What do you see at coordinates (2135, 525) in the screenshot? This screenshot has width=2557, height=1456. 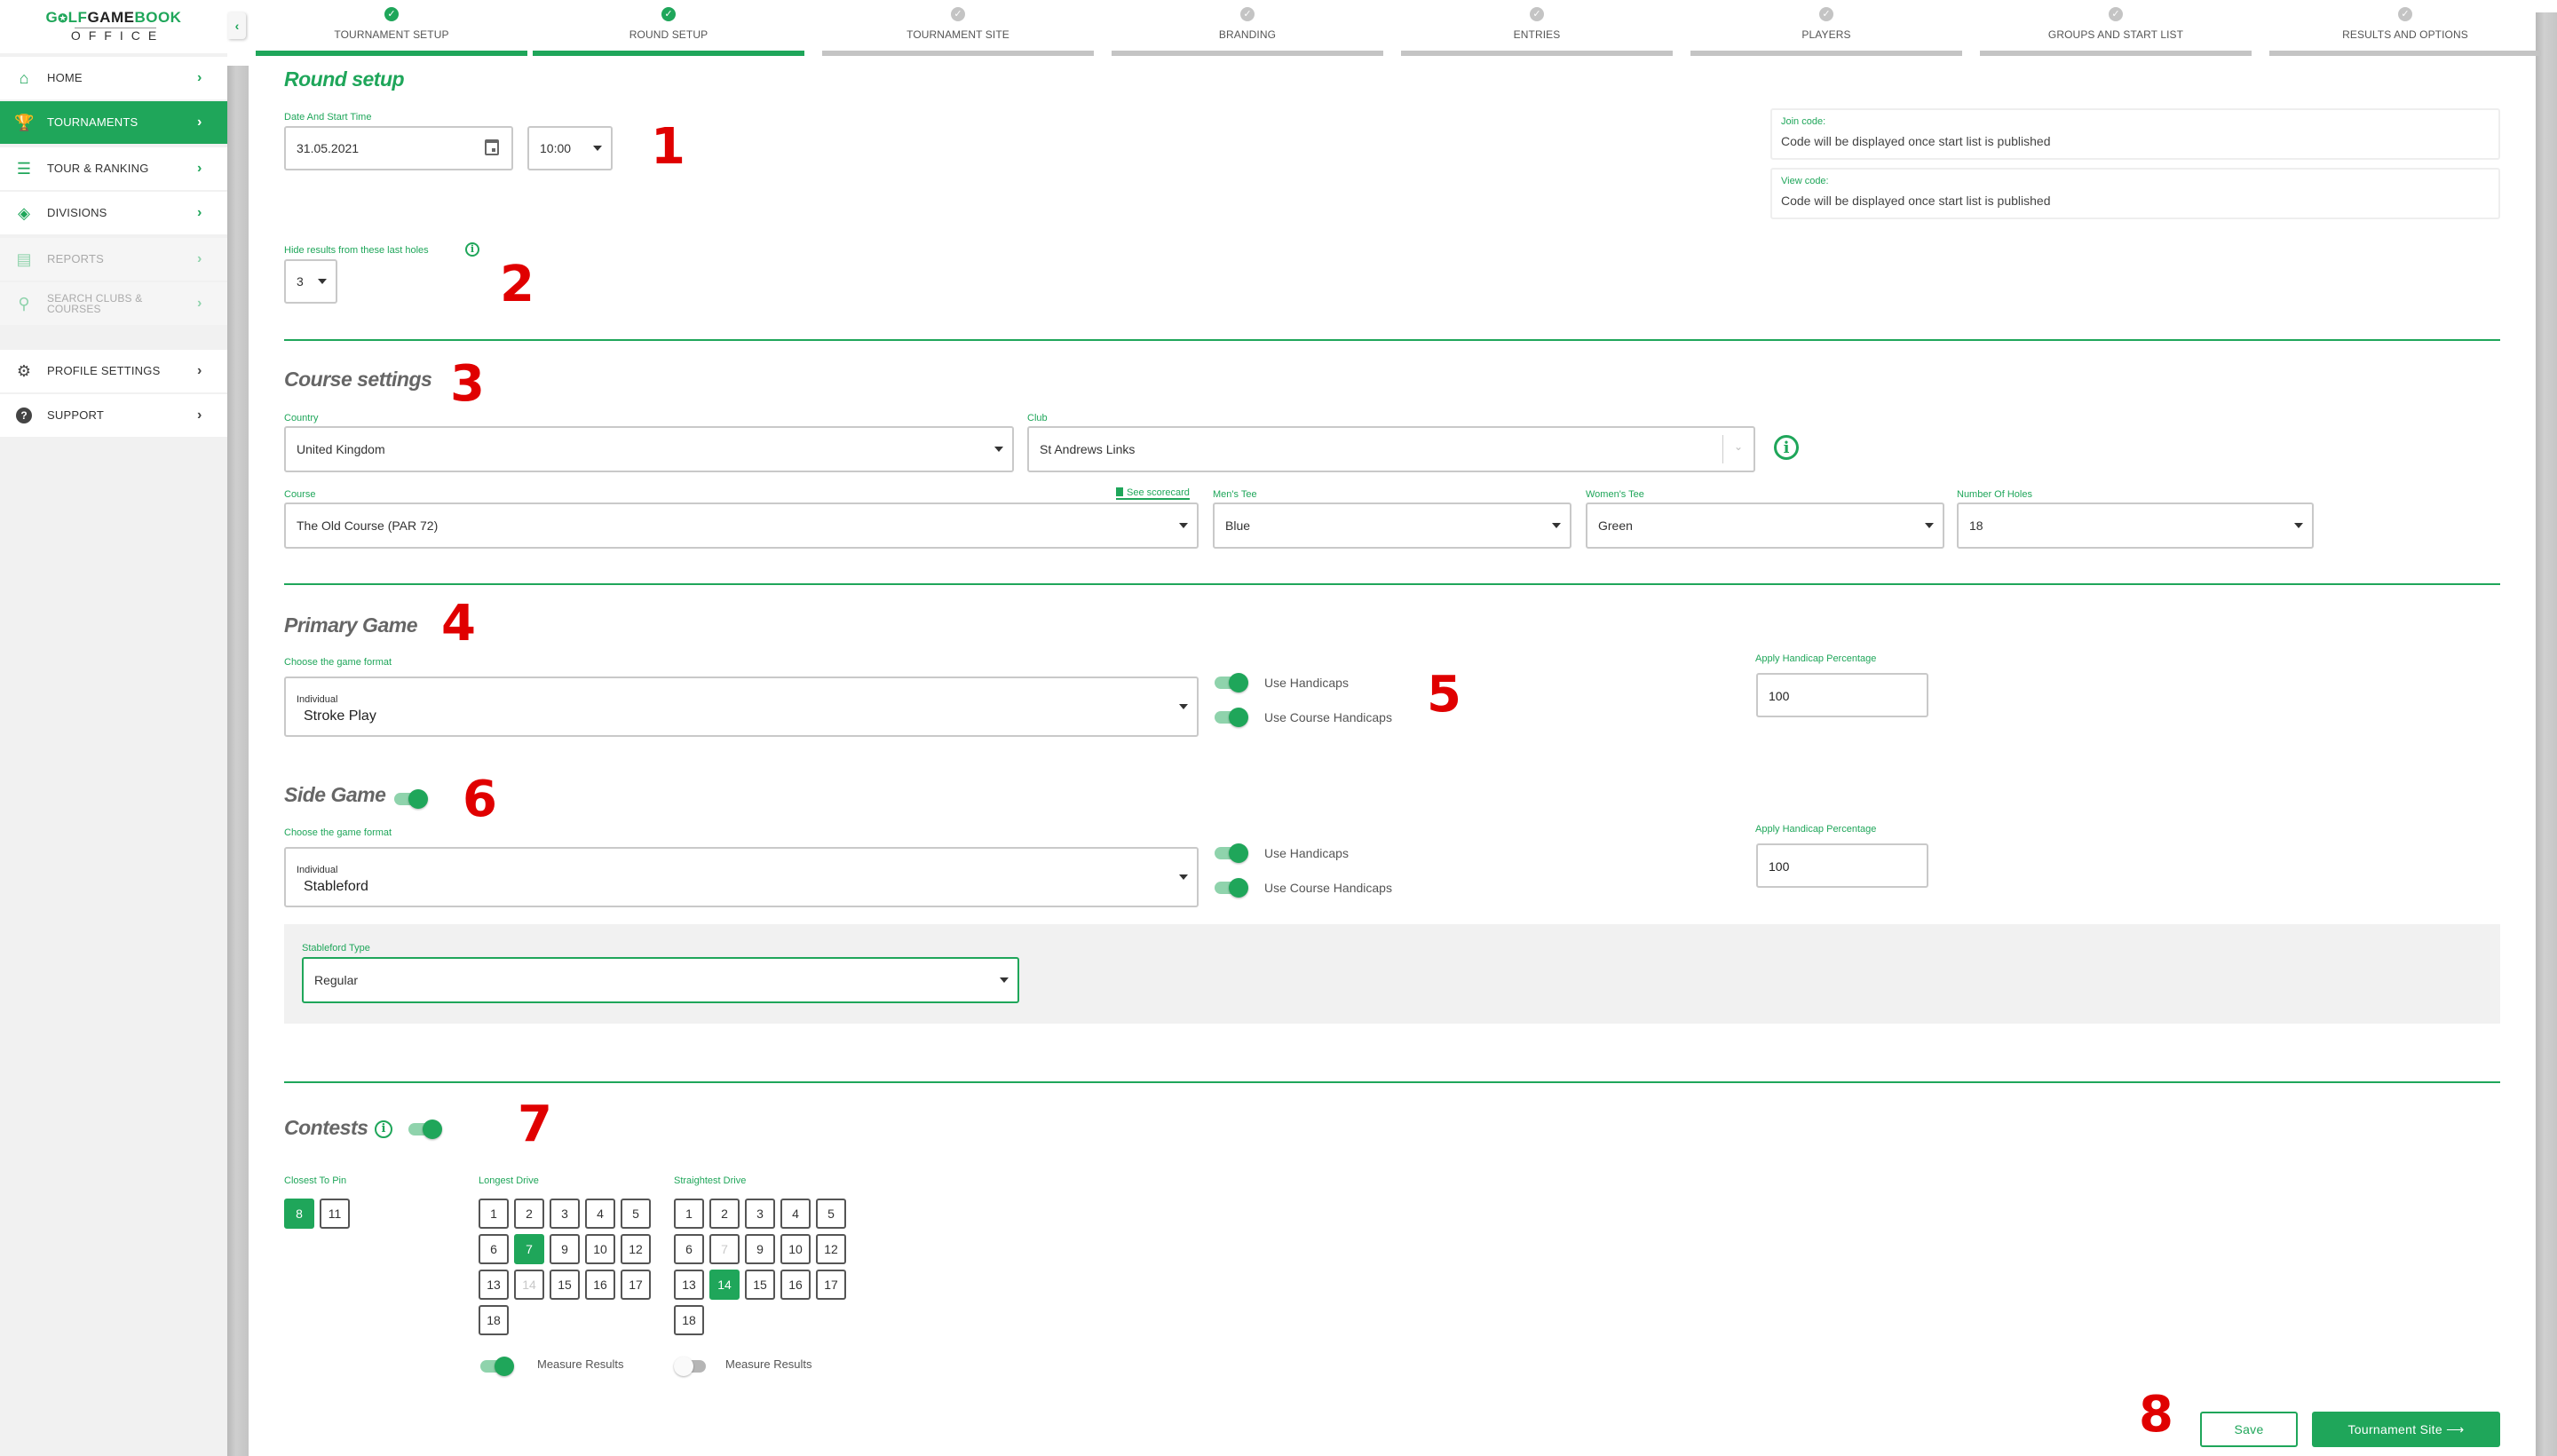 I see `holes-select: 18` at bounding box center [2135, 525].